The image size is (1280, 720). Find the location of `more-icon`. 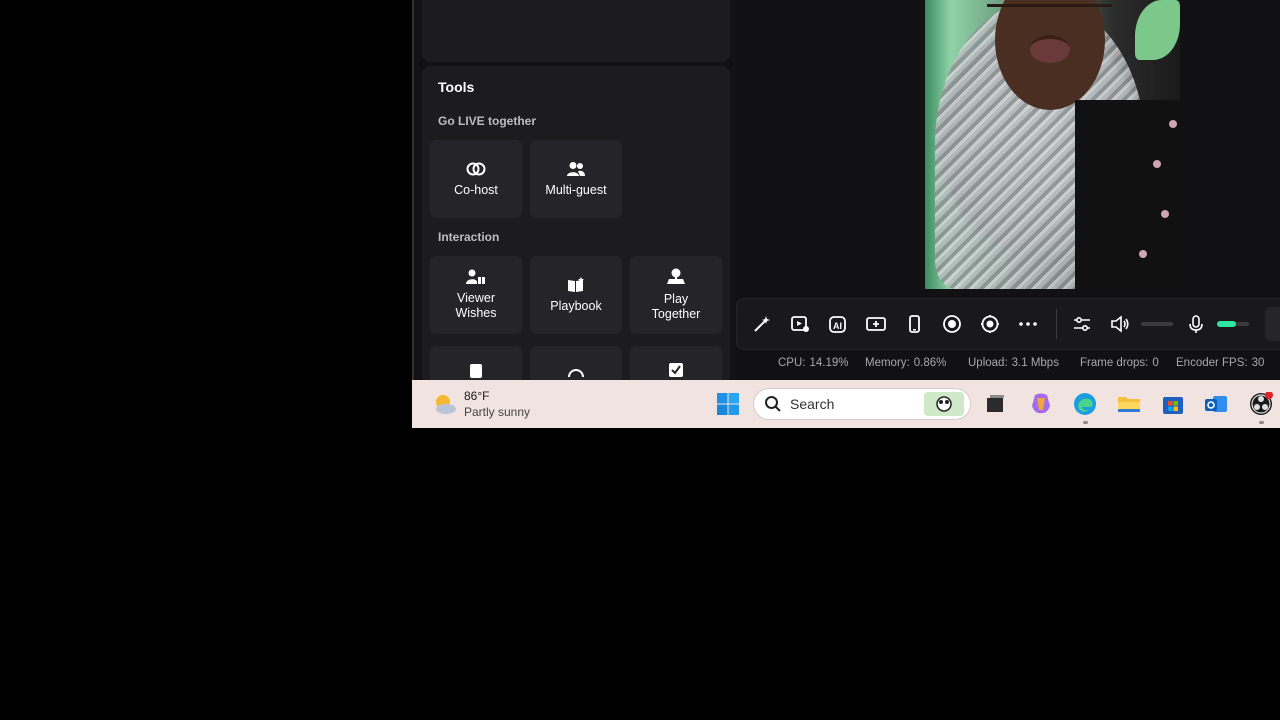

more-icon is located at coordinates (1028, 324).